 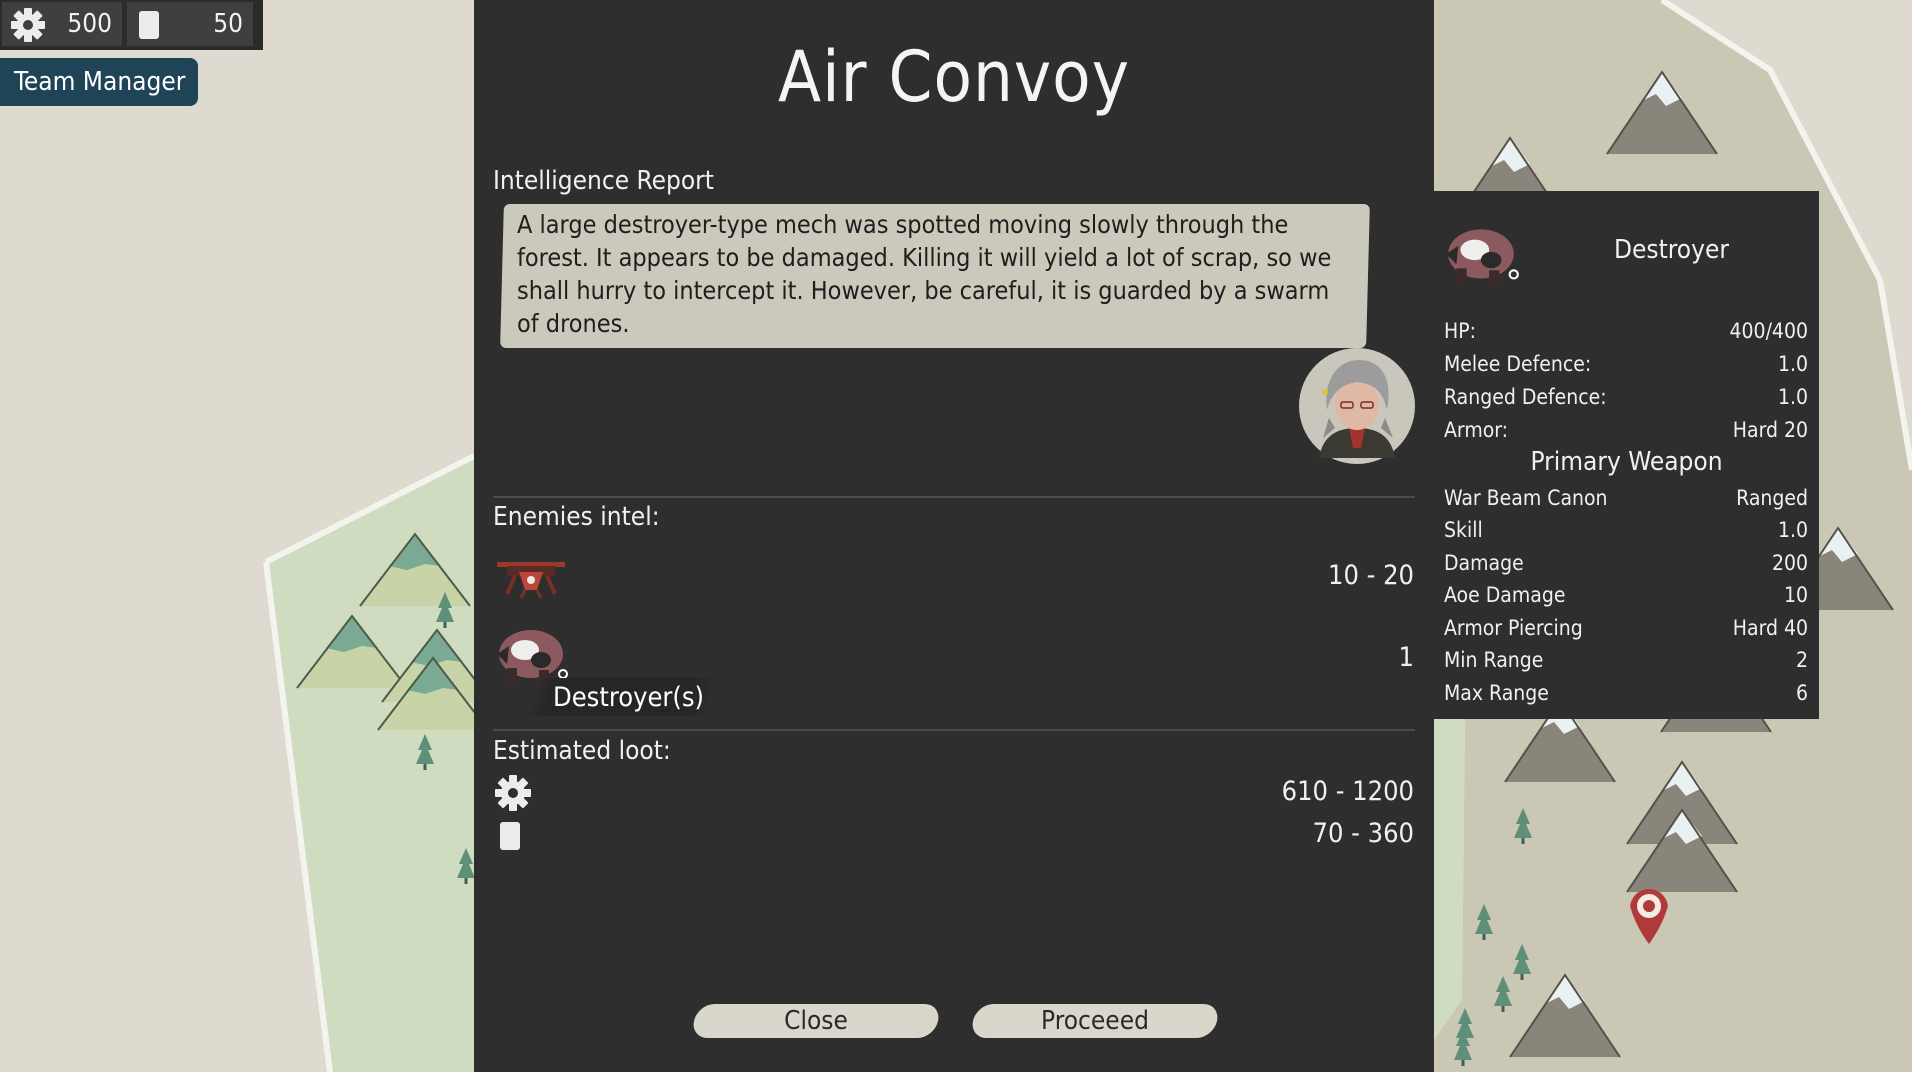 What do you see at coordinates (1626, 334) in the screenshot?
I see `stat-row-hp: HP: 400/400` at bounding box center [1626, 334].